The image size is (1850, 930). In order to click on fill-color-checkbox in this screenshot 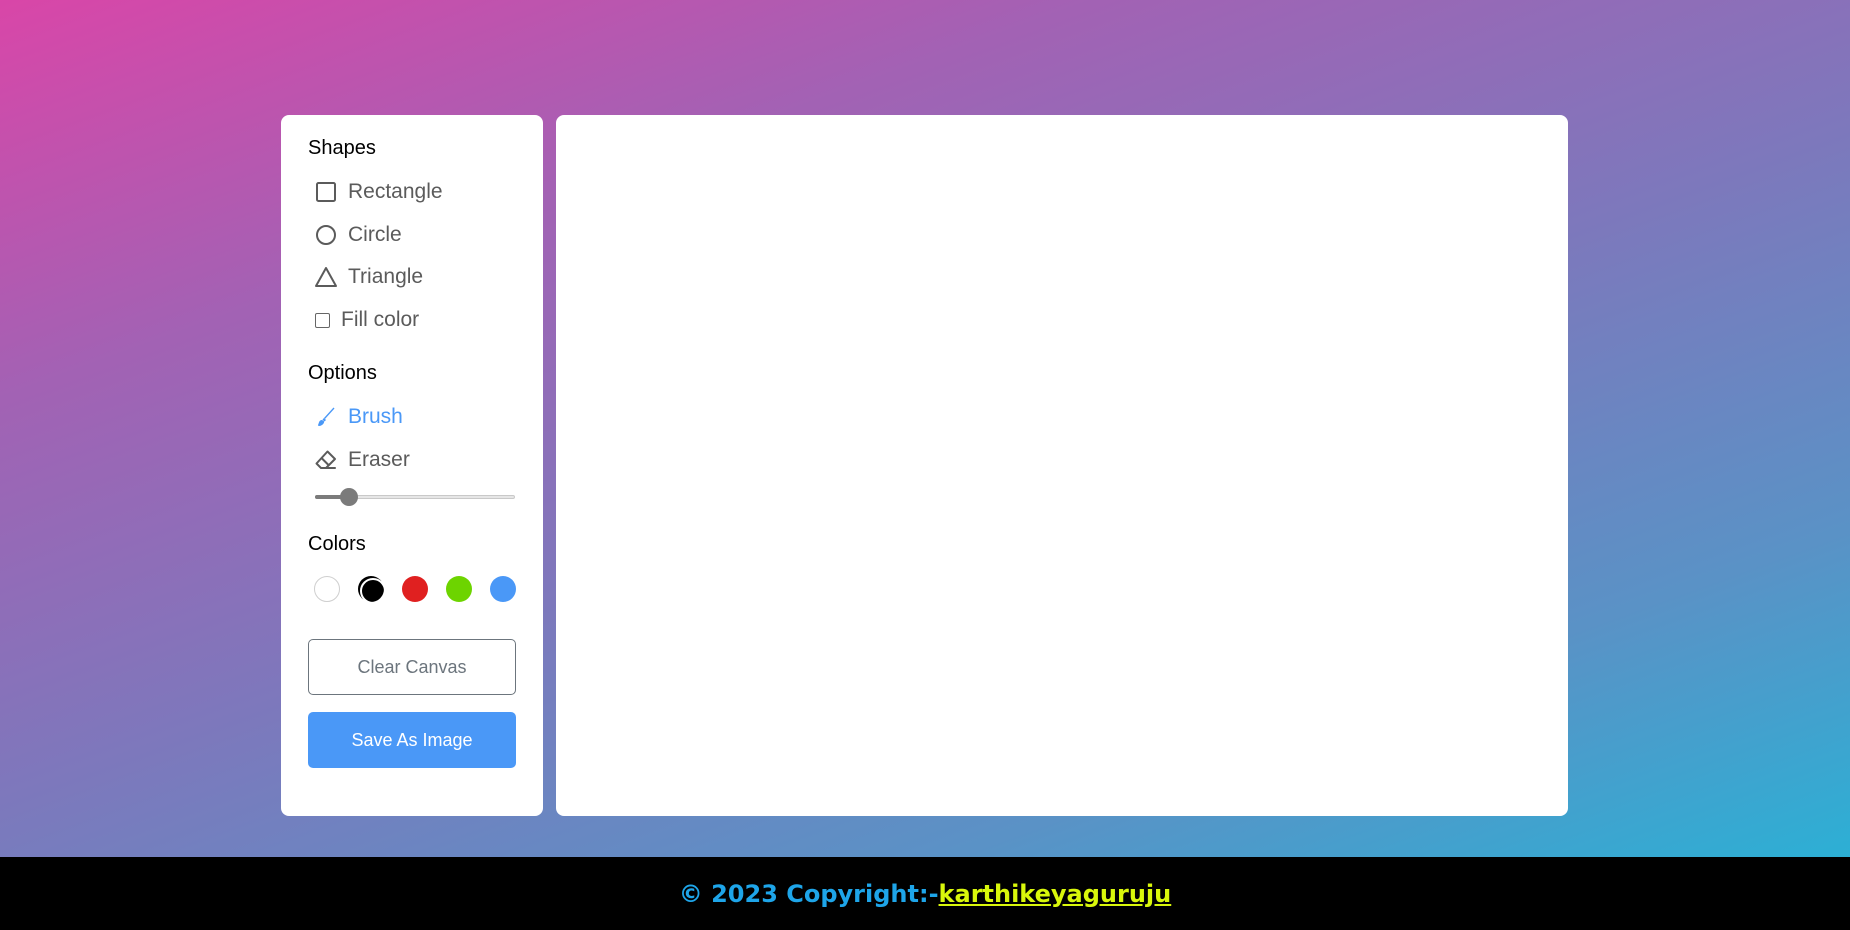, I will do `click(322, 320)`.